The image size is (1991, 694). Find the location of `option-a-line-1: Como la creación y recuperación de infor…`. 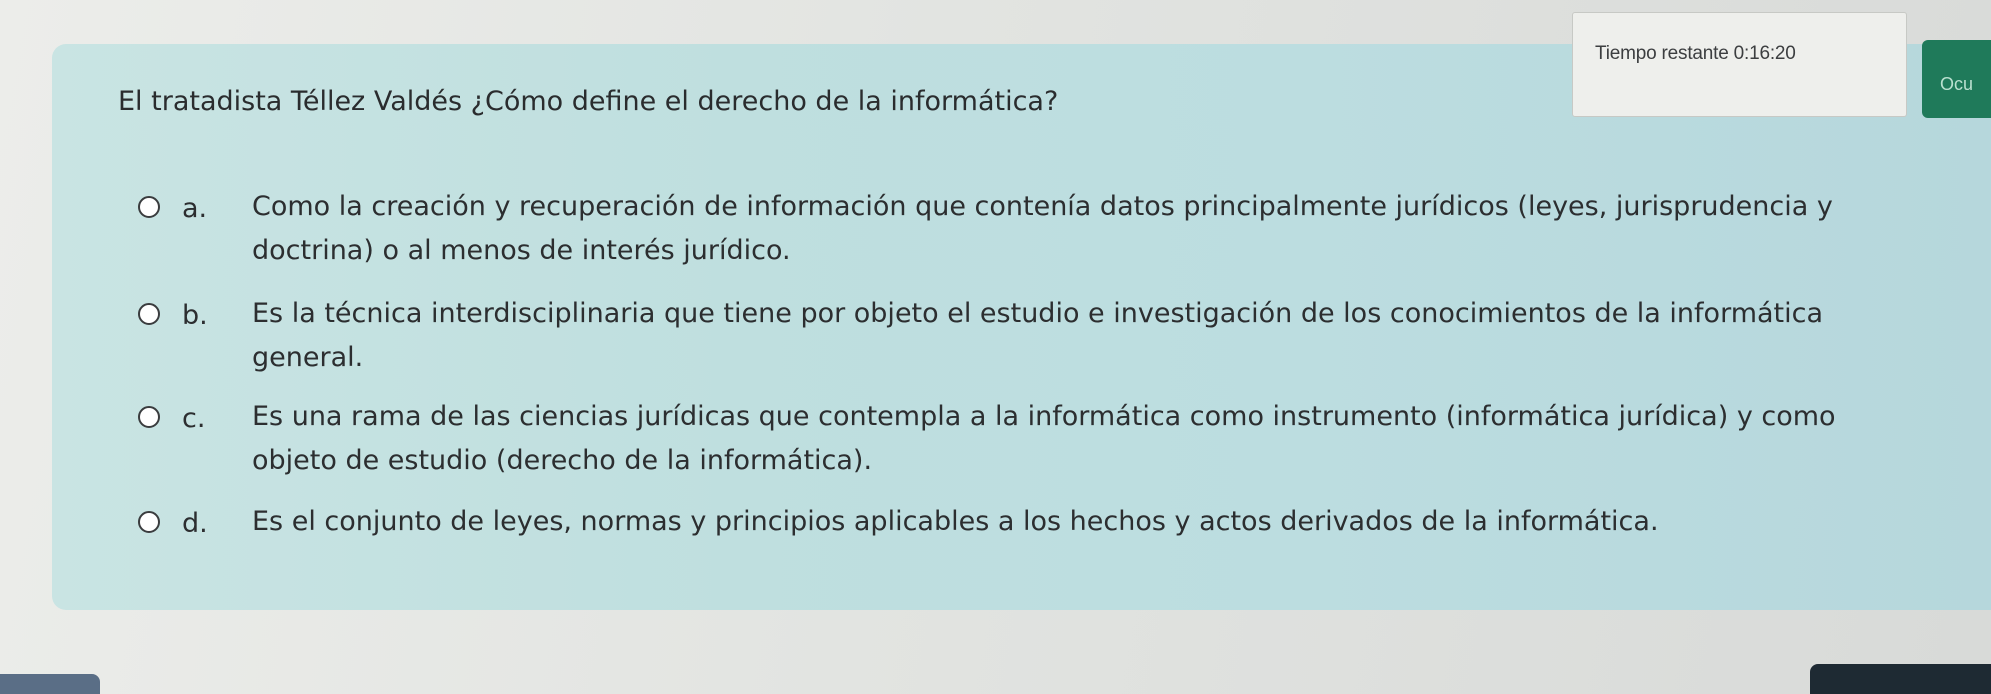

option-a-line-1: Como la creación y recuperación de infor… is located at coordinates (1042, 206).